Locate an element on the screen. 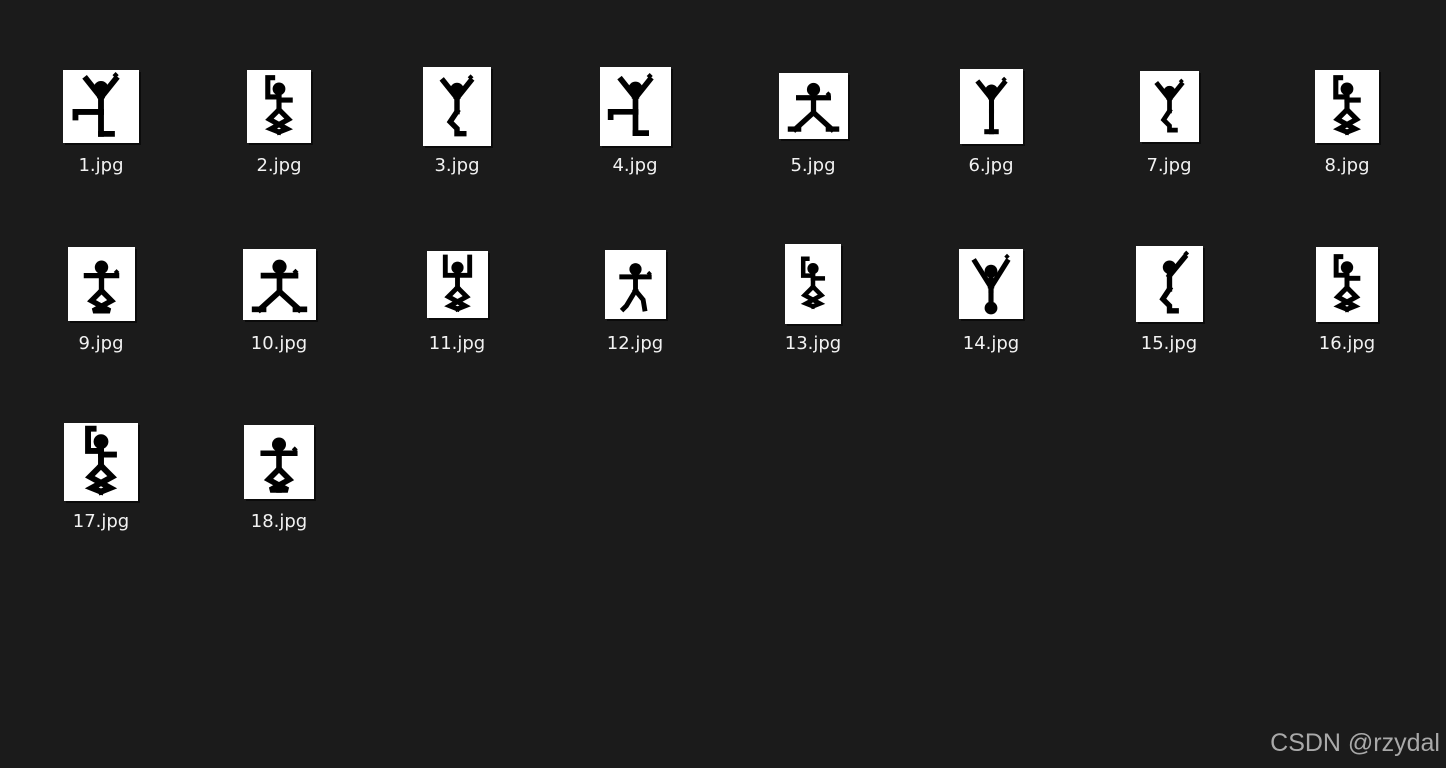 The width and height of the screenshot is (1446, 768). file-item: 17.jpg is located at coordinates (101, 503).